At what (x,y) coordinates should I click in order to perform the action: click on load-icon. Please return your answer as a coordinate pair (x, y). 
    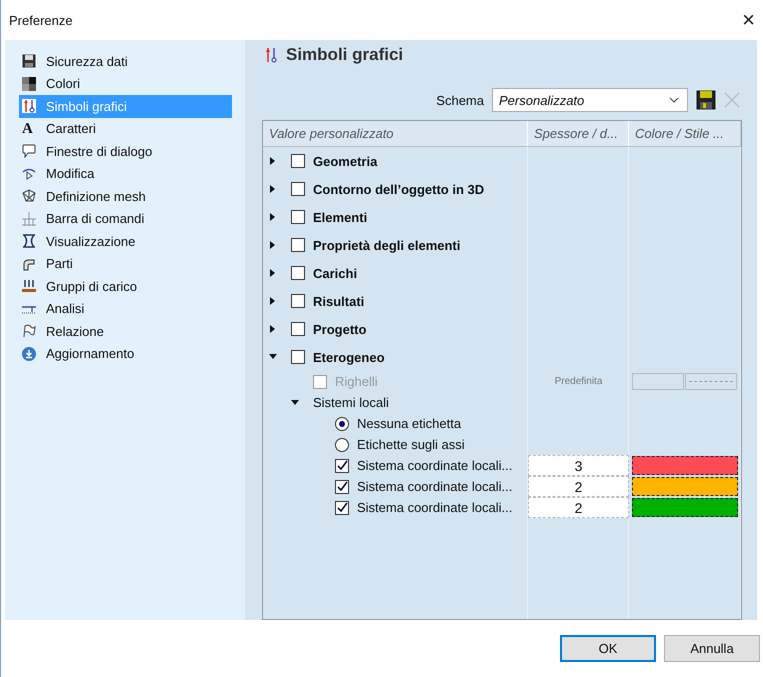
    Looking at the image, I should click on (29, 286).